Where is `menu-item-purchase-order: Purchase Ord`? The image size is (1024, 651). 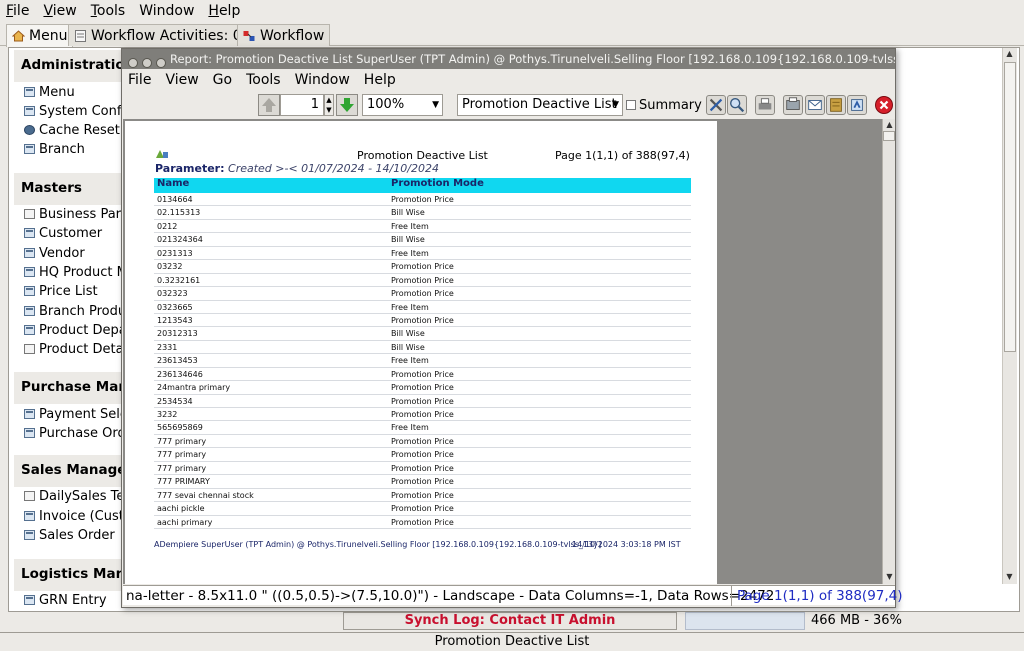 menu-item-purchase-order: Purchase Ord is located at coordinates (73, 433).